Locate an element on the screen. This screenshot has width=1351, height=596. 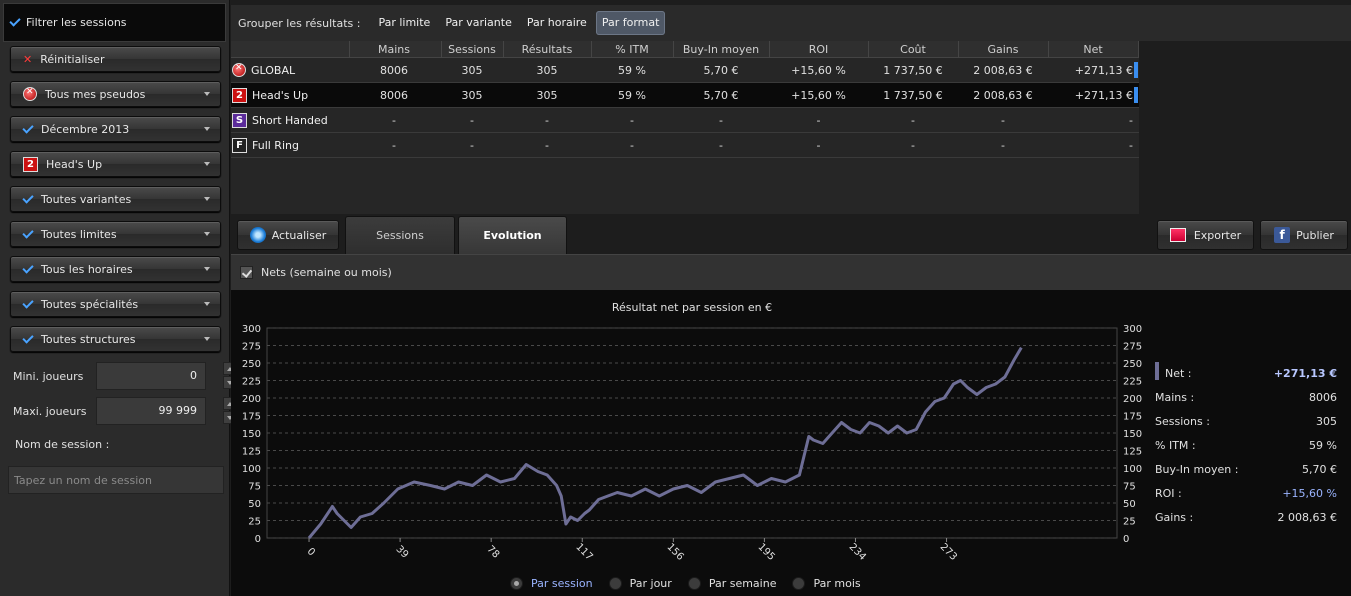
table-row: F Full Ring - - - - - - - - - is located at coordinates (685, 145).